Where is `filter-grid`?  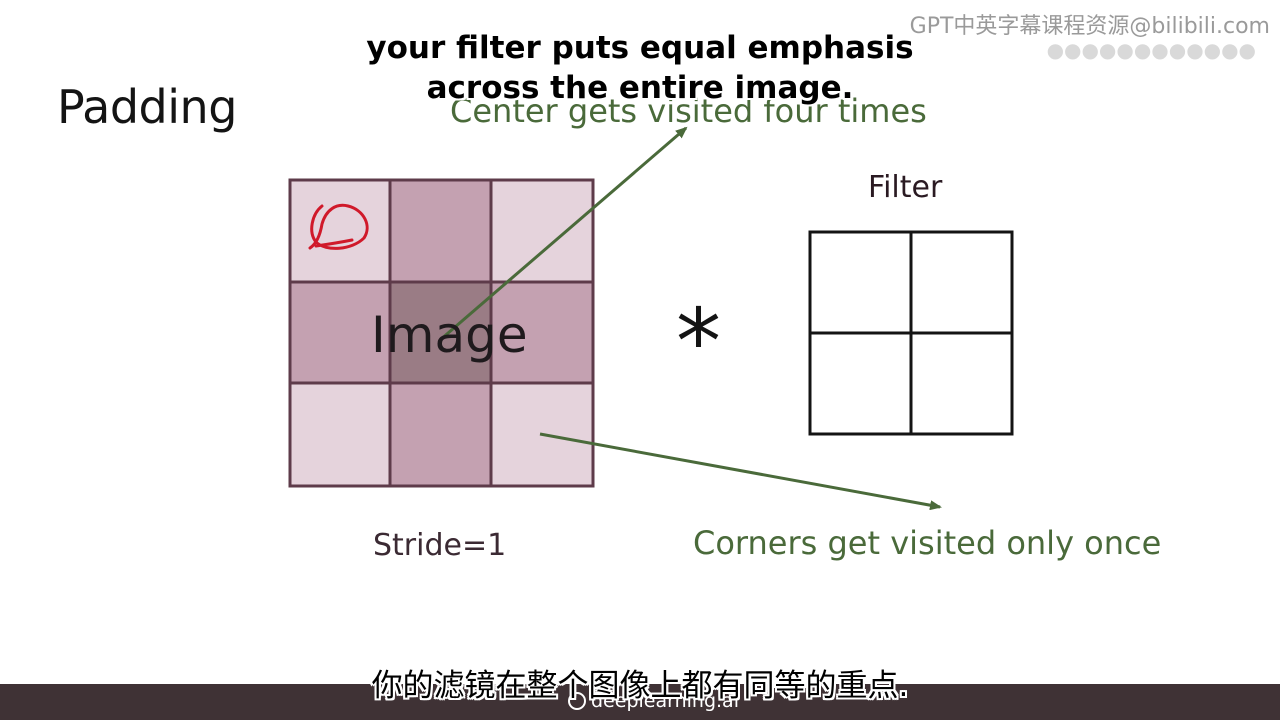 filter-grid is located at coordinates (911, 333).